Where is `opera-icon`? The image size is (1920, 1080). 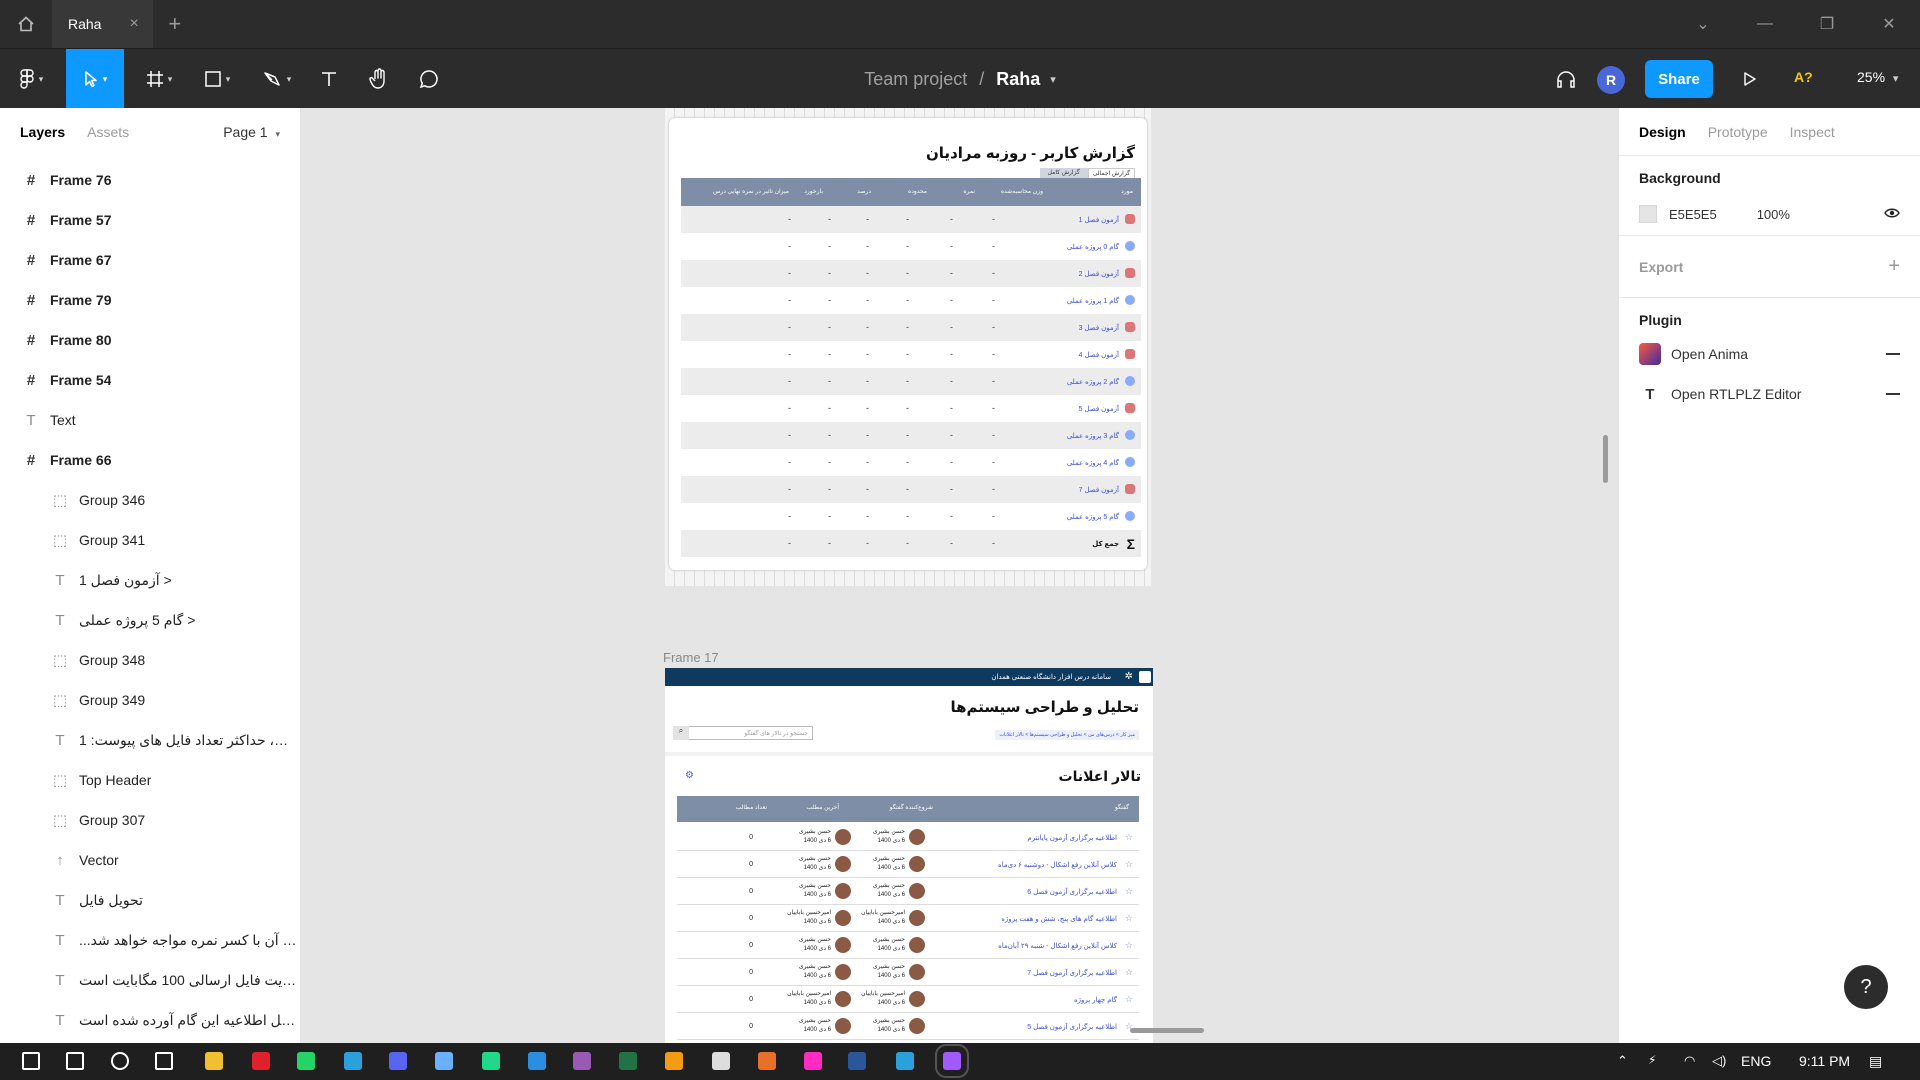
opera-icon is located at coordinates (261, 1061).